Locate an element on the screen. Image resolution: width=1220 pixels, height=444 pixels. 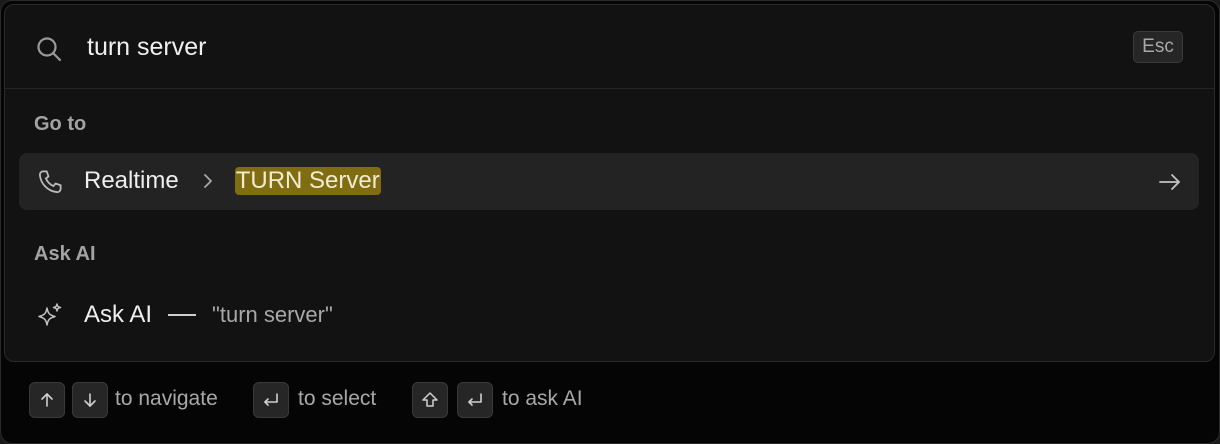
search-input is located at coordinates (577, 47).